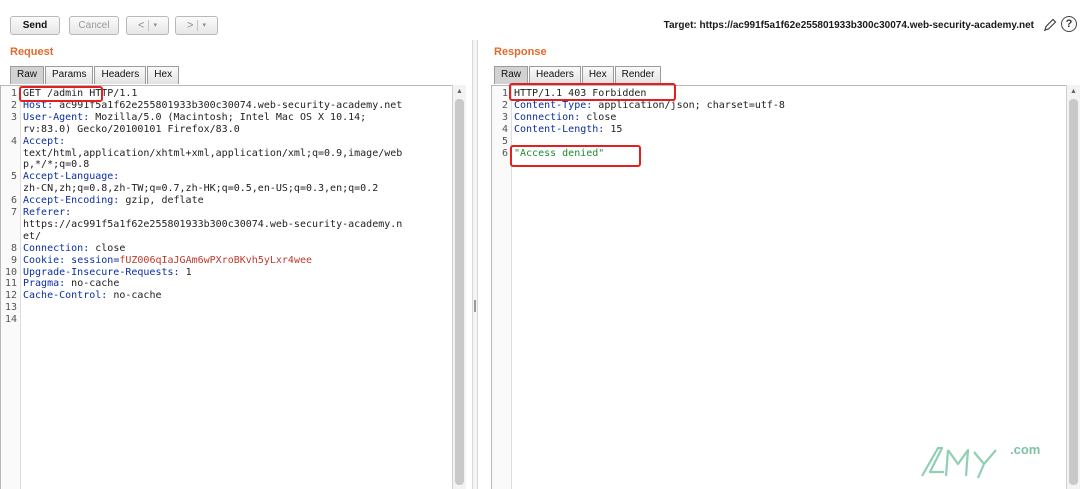 Image resolution: width=1080 pixels, height=489 pixels. Describe the element at coordinates (47, 212) in the screenshot. I see `code-line: Referer:` at that location.